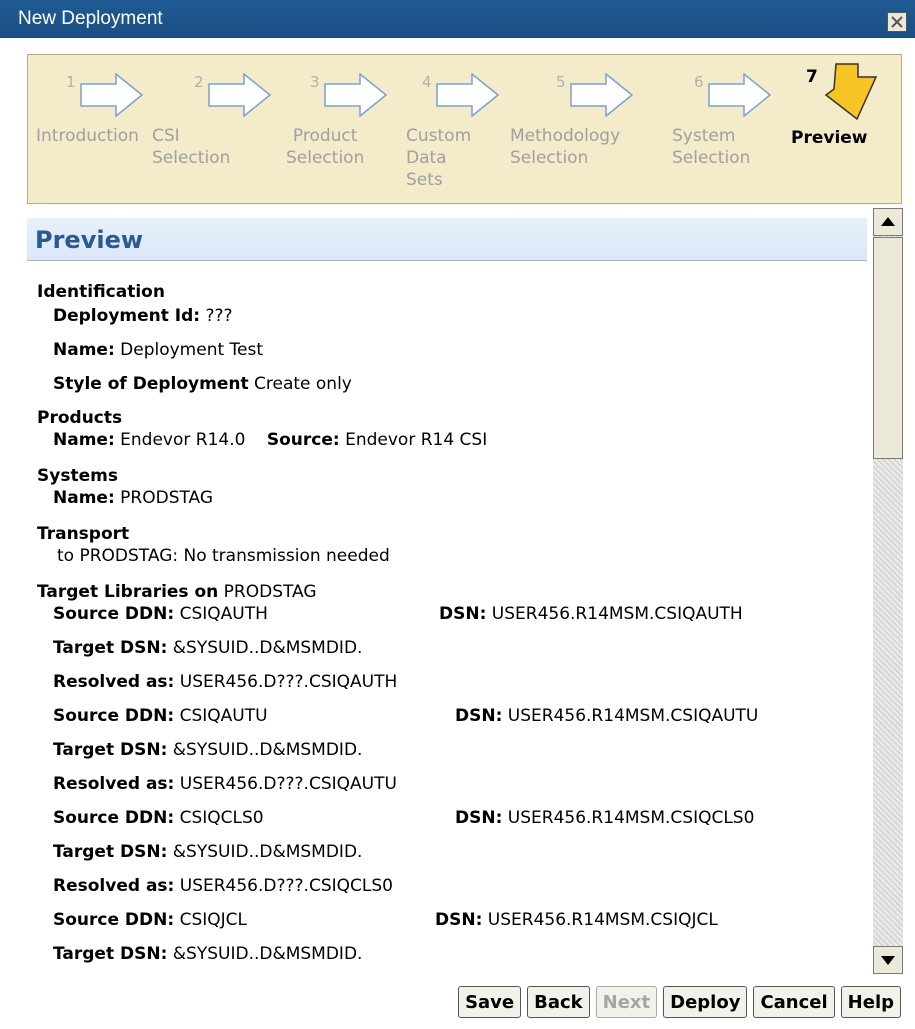  Describe the element at coordinates (167, 498) in the screenshot. I see `system-name-value: PRODSTAG` at that location.